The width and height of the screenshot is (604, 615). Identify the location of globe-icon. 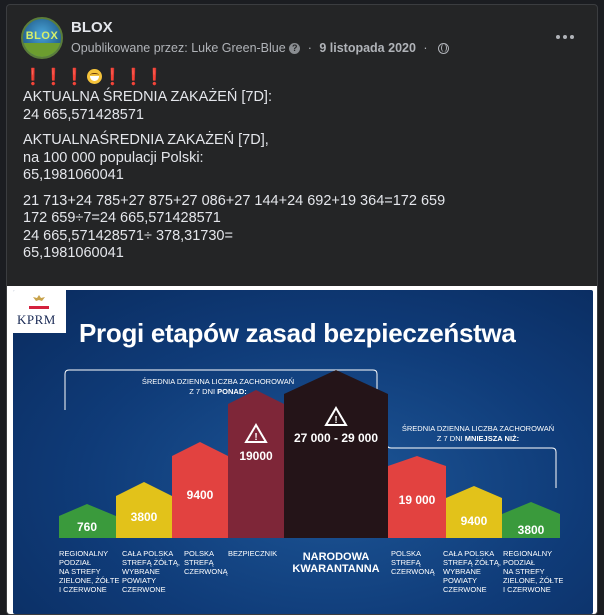
(444, 49).